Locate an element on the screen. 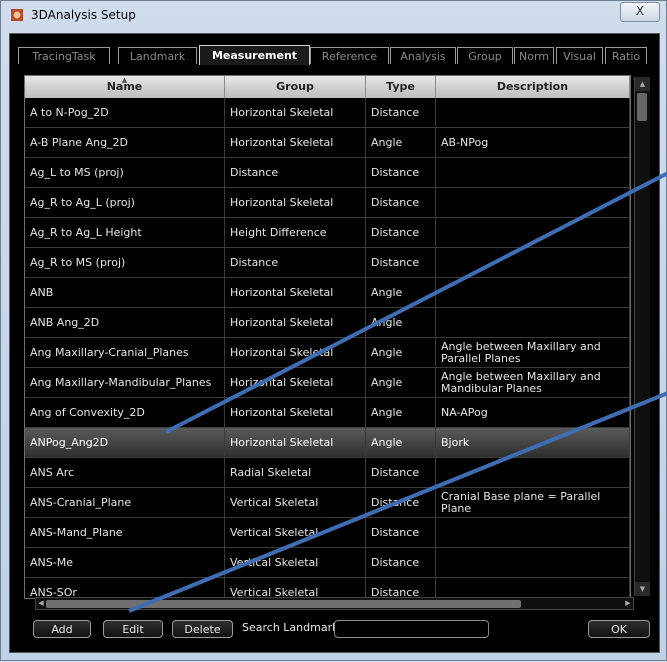  cell-name: ANB is located at coordinates (125, 293).